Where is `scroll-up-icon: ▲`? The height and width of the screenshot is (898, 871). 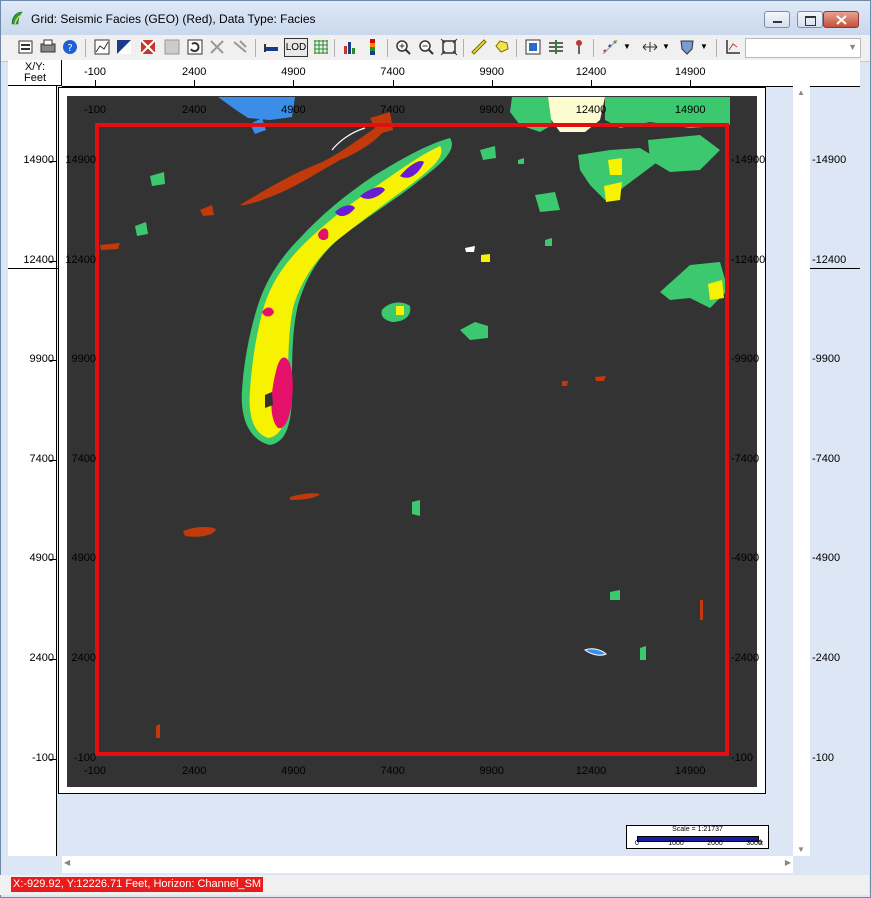
scroll-up-icon: ▲ is located at coordinates (801, 92).